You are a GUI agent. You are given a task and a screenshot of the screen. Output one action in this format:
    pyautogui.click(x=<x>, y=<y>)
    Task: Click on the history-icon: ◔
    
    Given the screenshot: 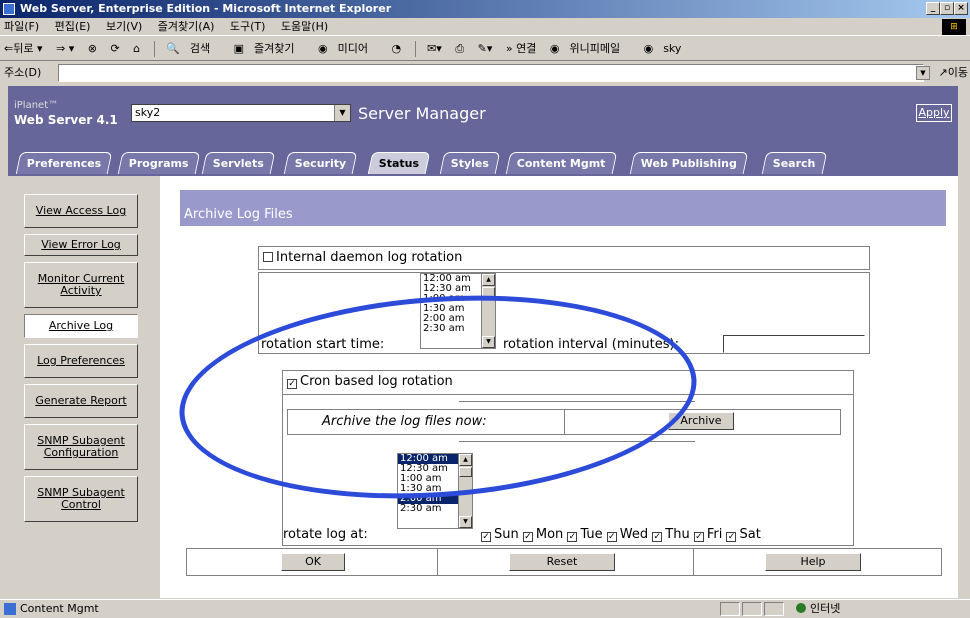 What is the action you would take?
    pyautogui.click(x=396, y=48)
    